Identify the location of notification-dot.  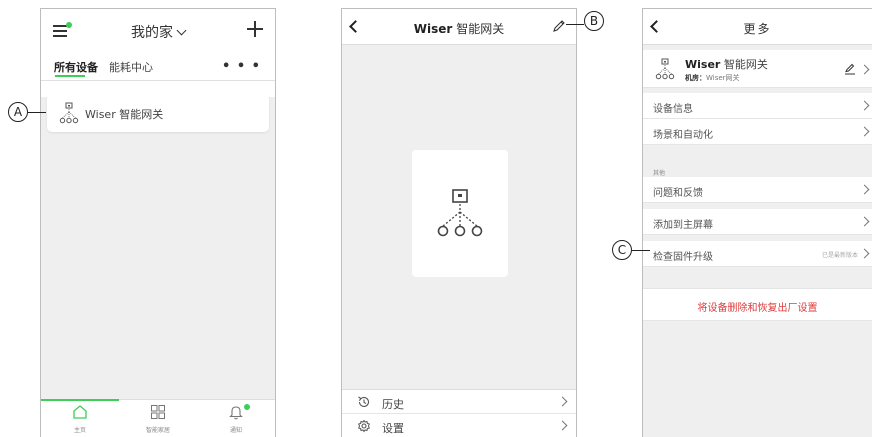
(247, 407).